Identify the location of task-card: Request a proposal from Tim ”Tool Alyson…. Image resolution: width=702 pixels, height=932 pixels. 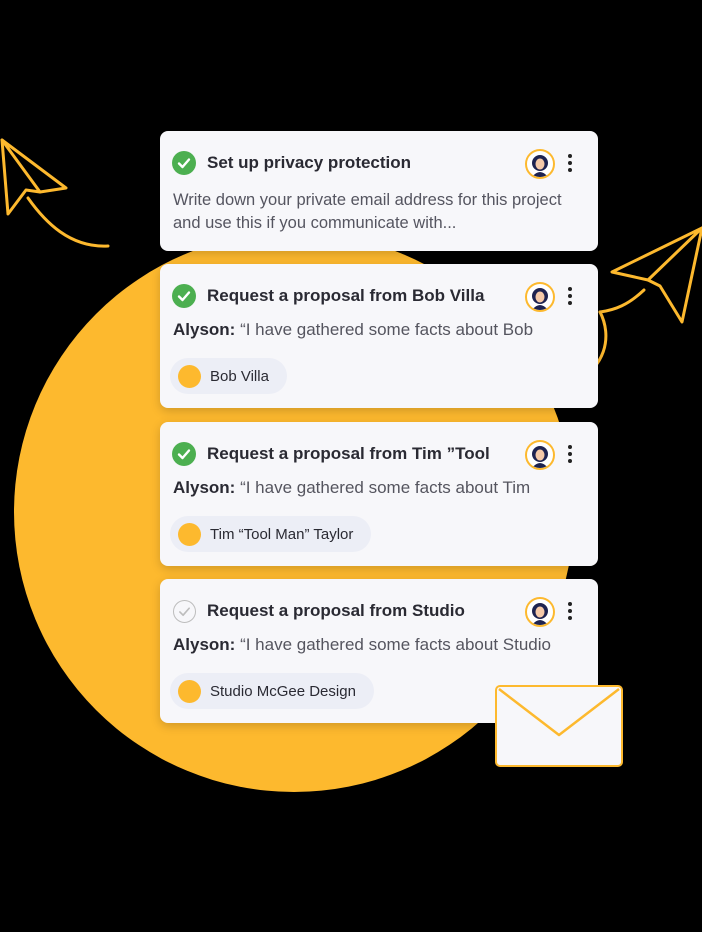
(379, 494).